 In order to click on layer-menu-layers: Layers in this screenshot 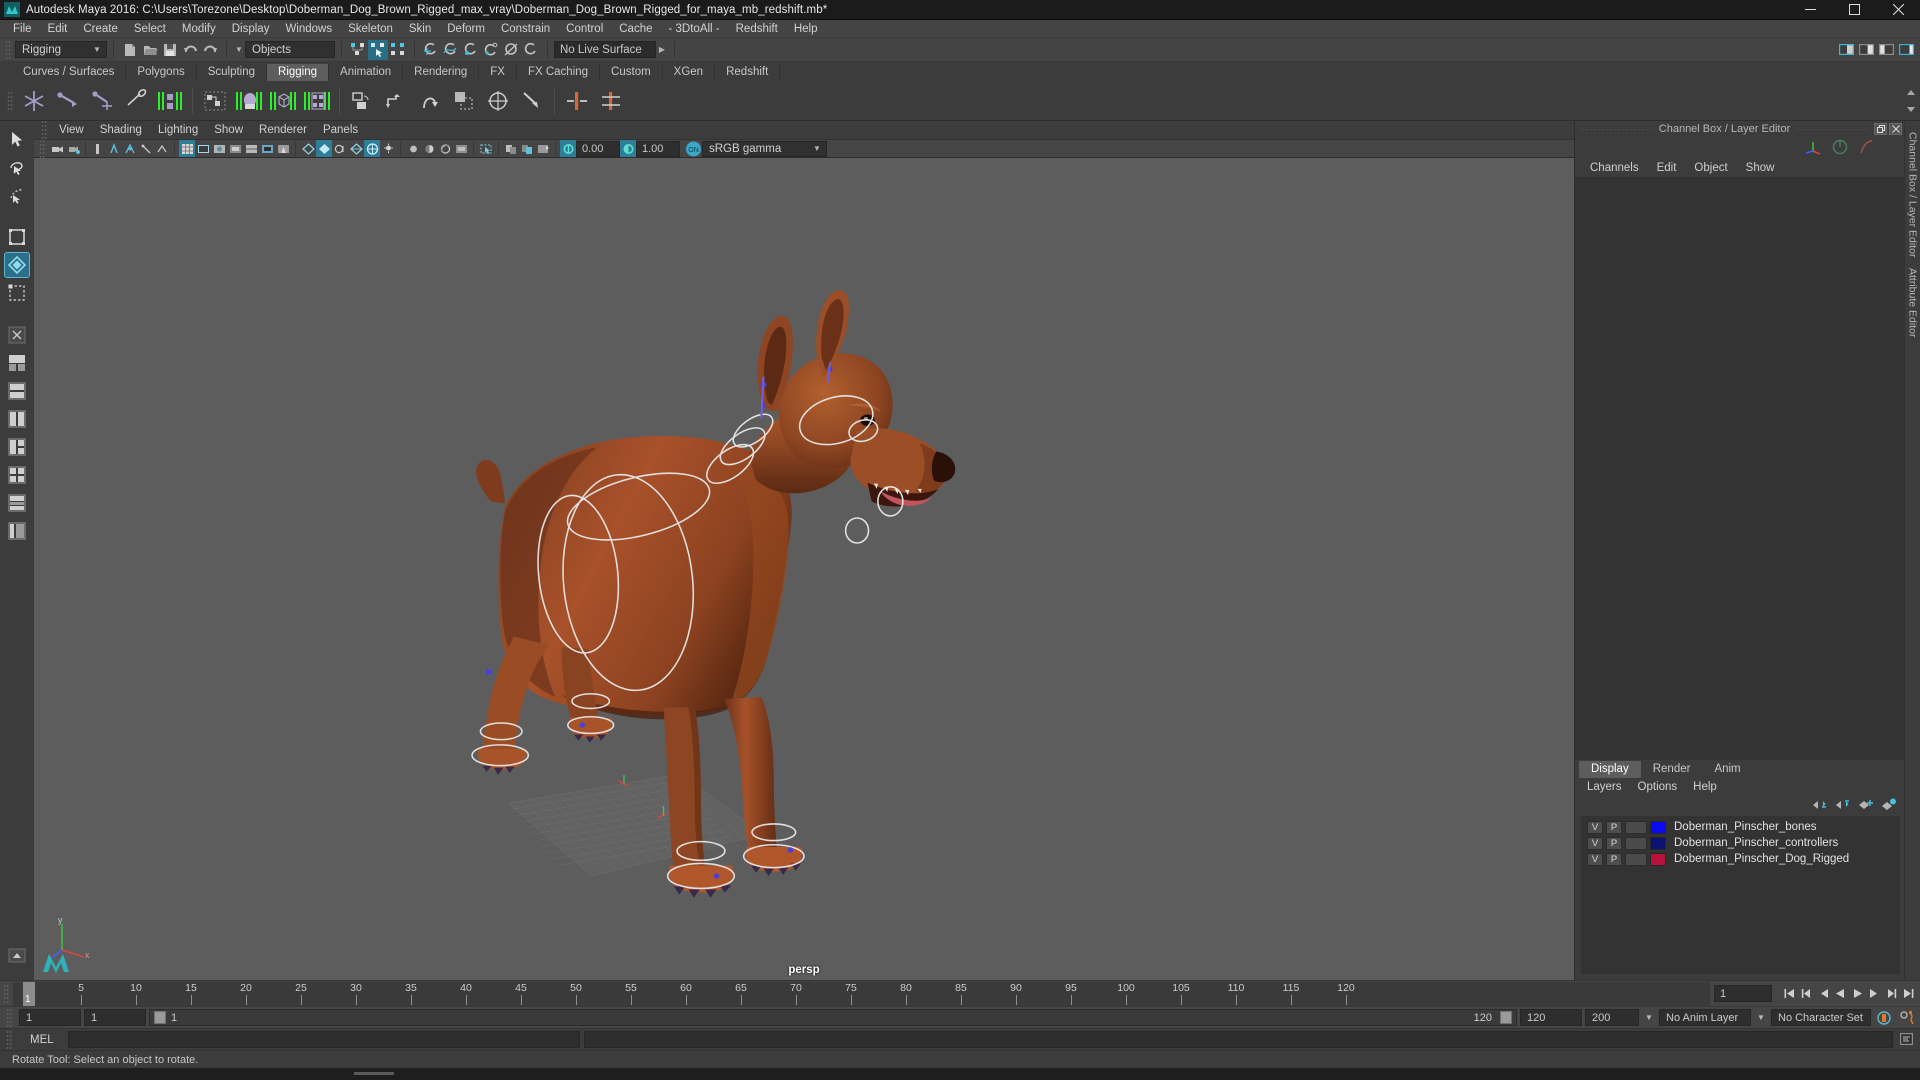, I will do `click(1604, 787)`.